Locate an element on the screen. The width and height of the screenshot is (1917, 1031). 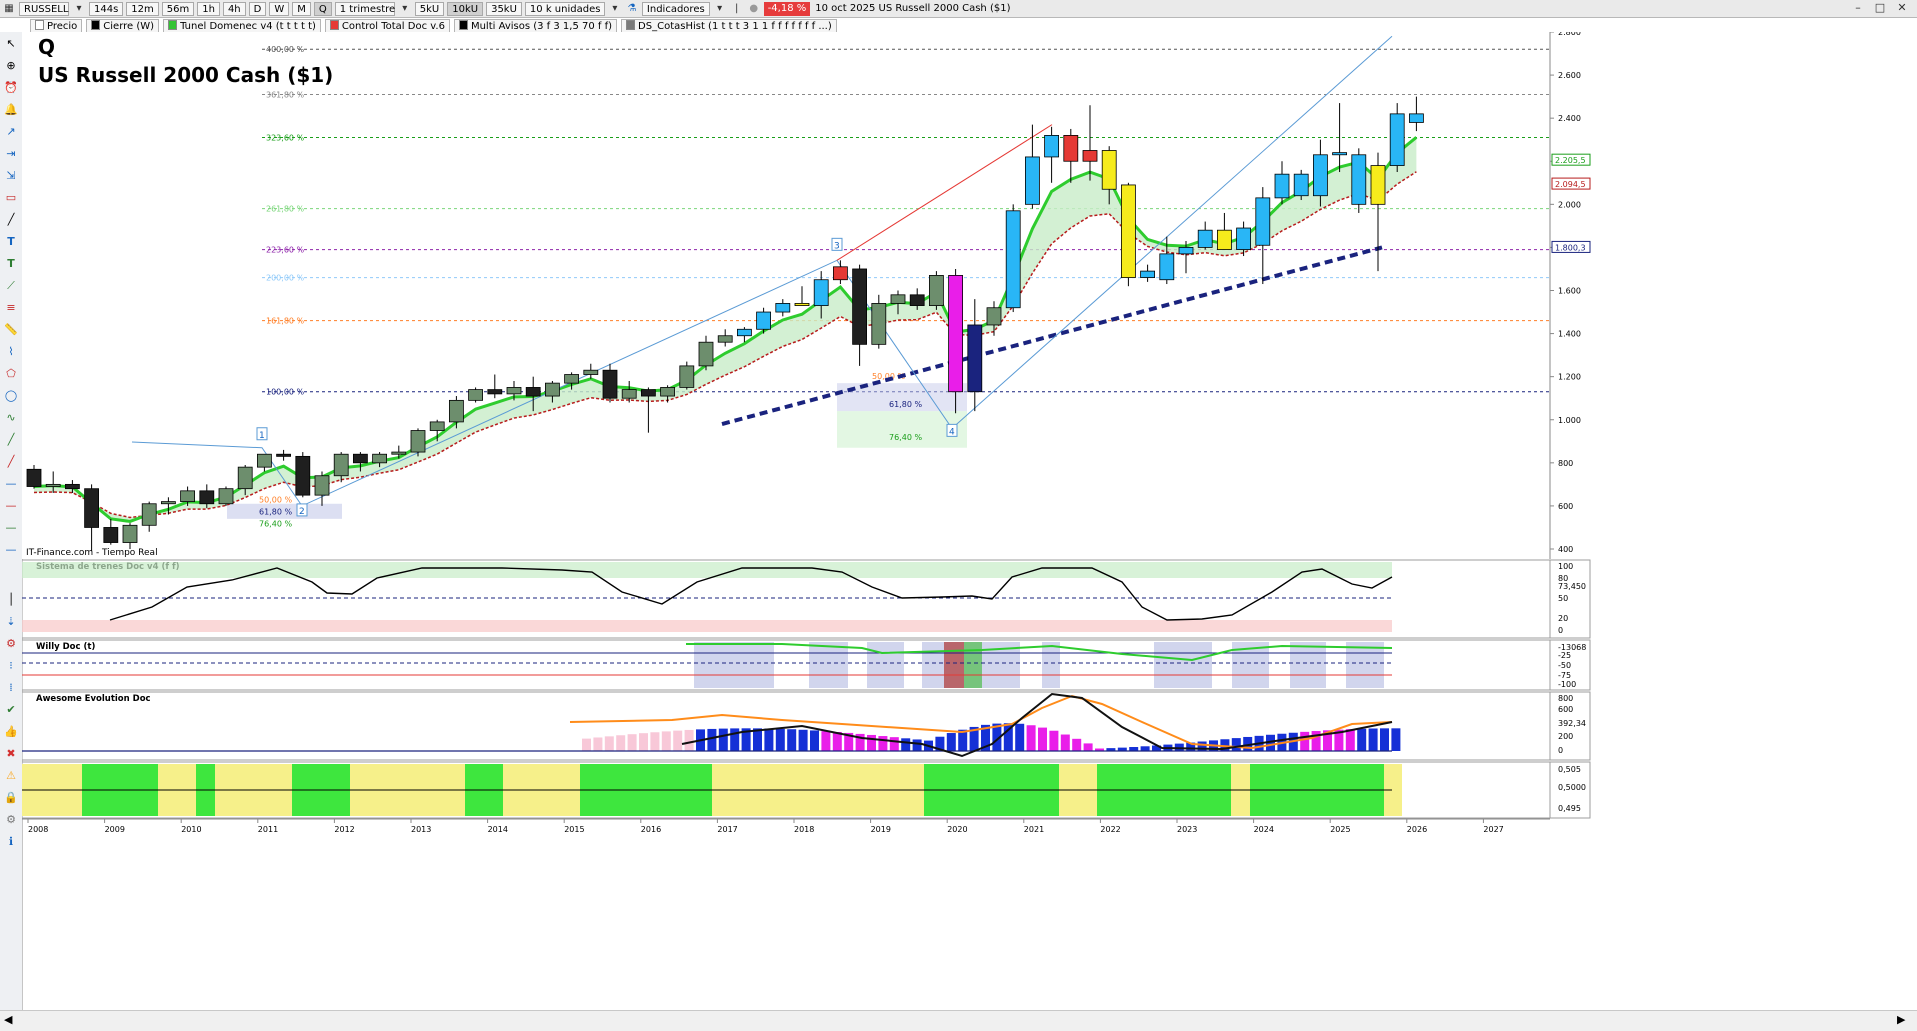
settings-tool-icon: ⚙ is located at coordinates (11, 644).